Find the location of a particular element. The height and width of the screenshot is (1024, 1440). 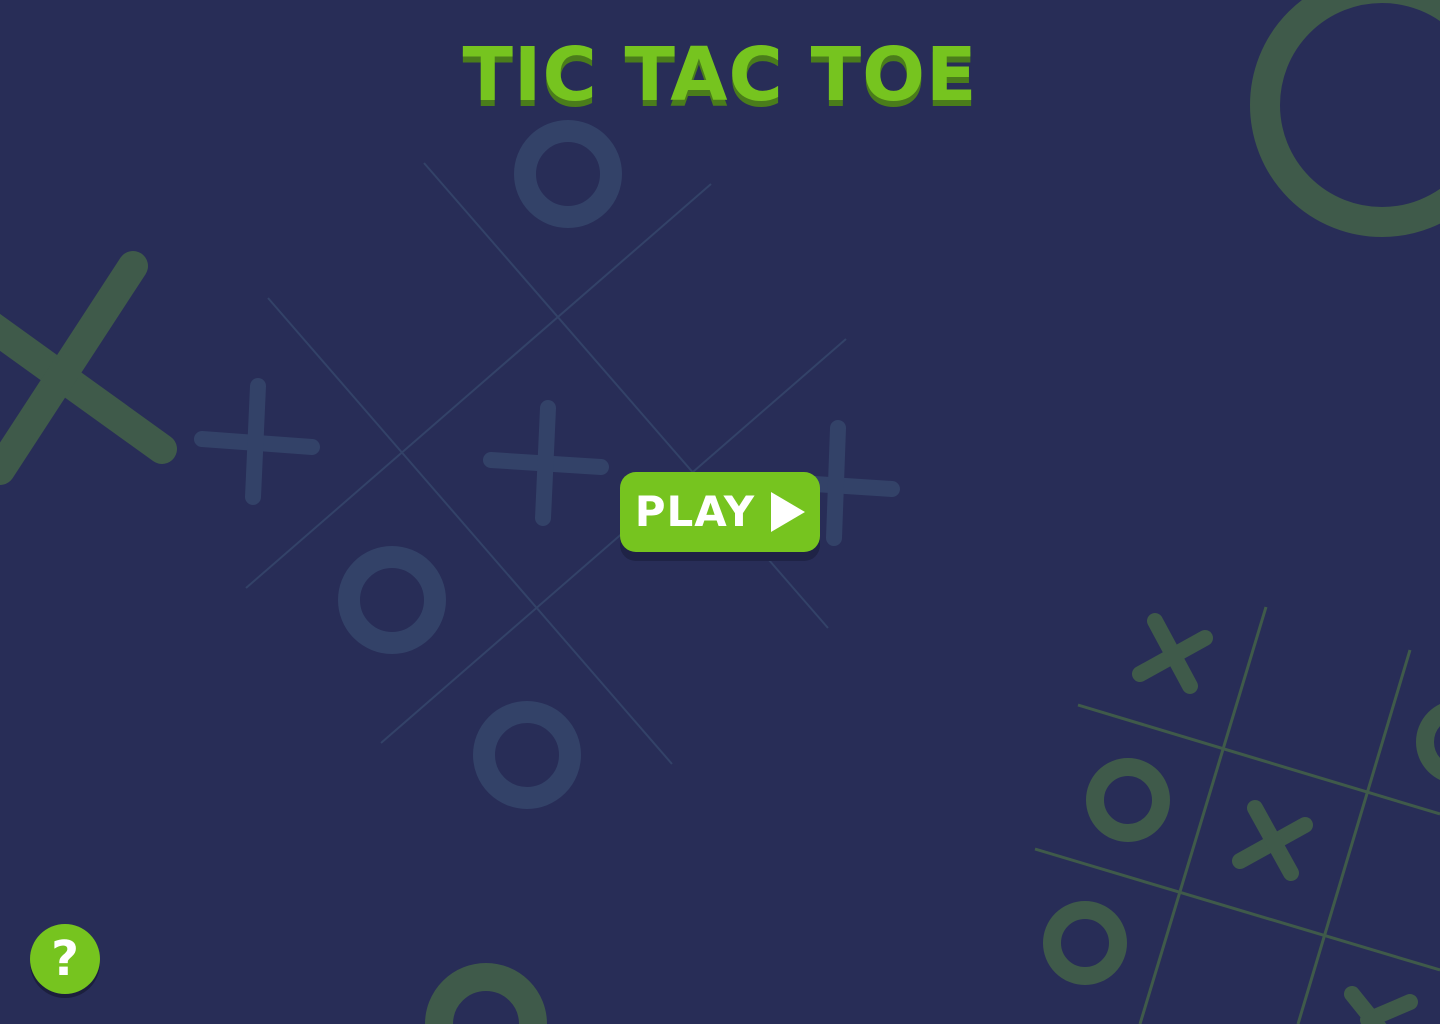

corner-grid-board is located at coordinates (1237, 815).